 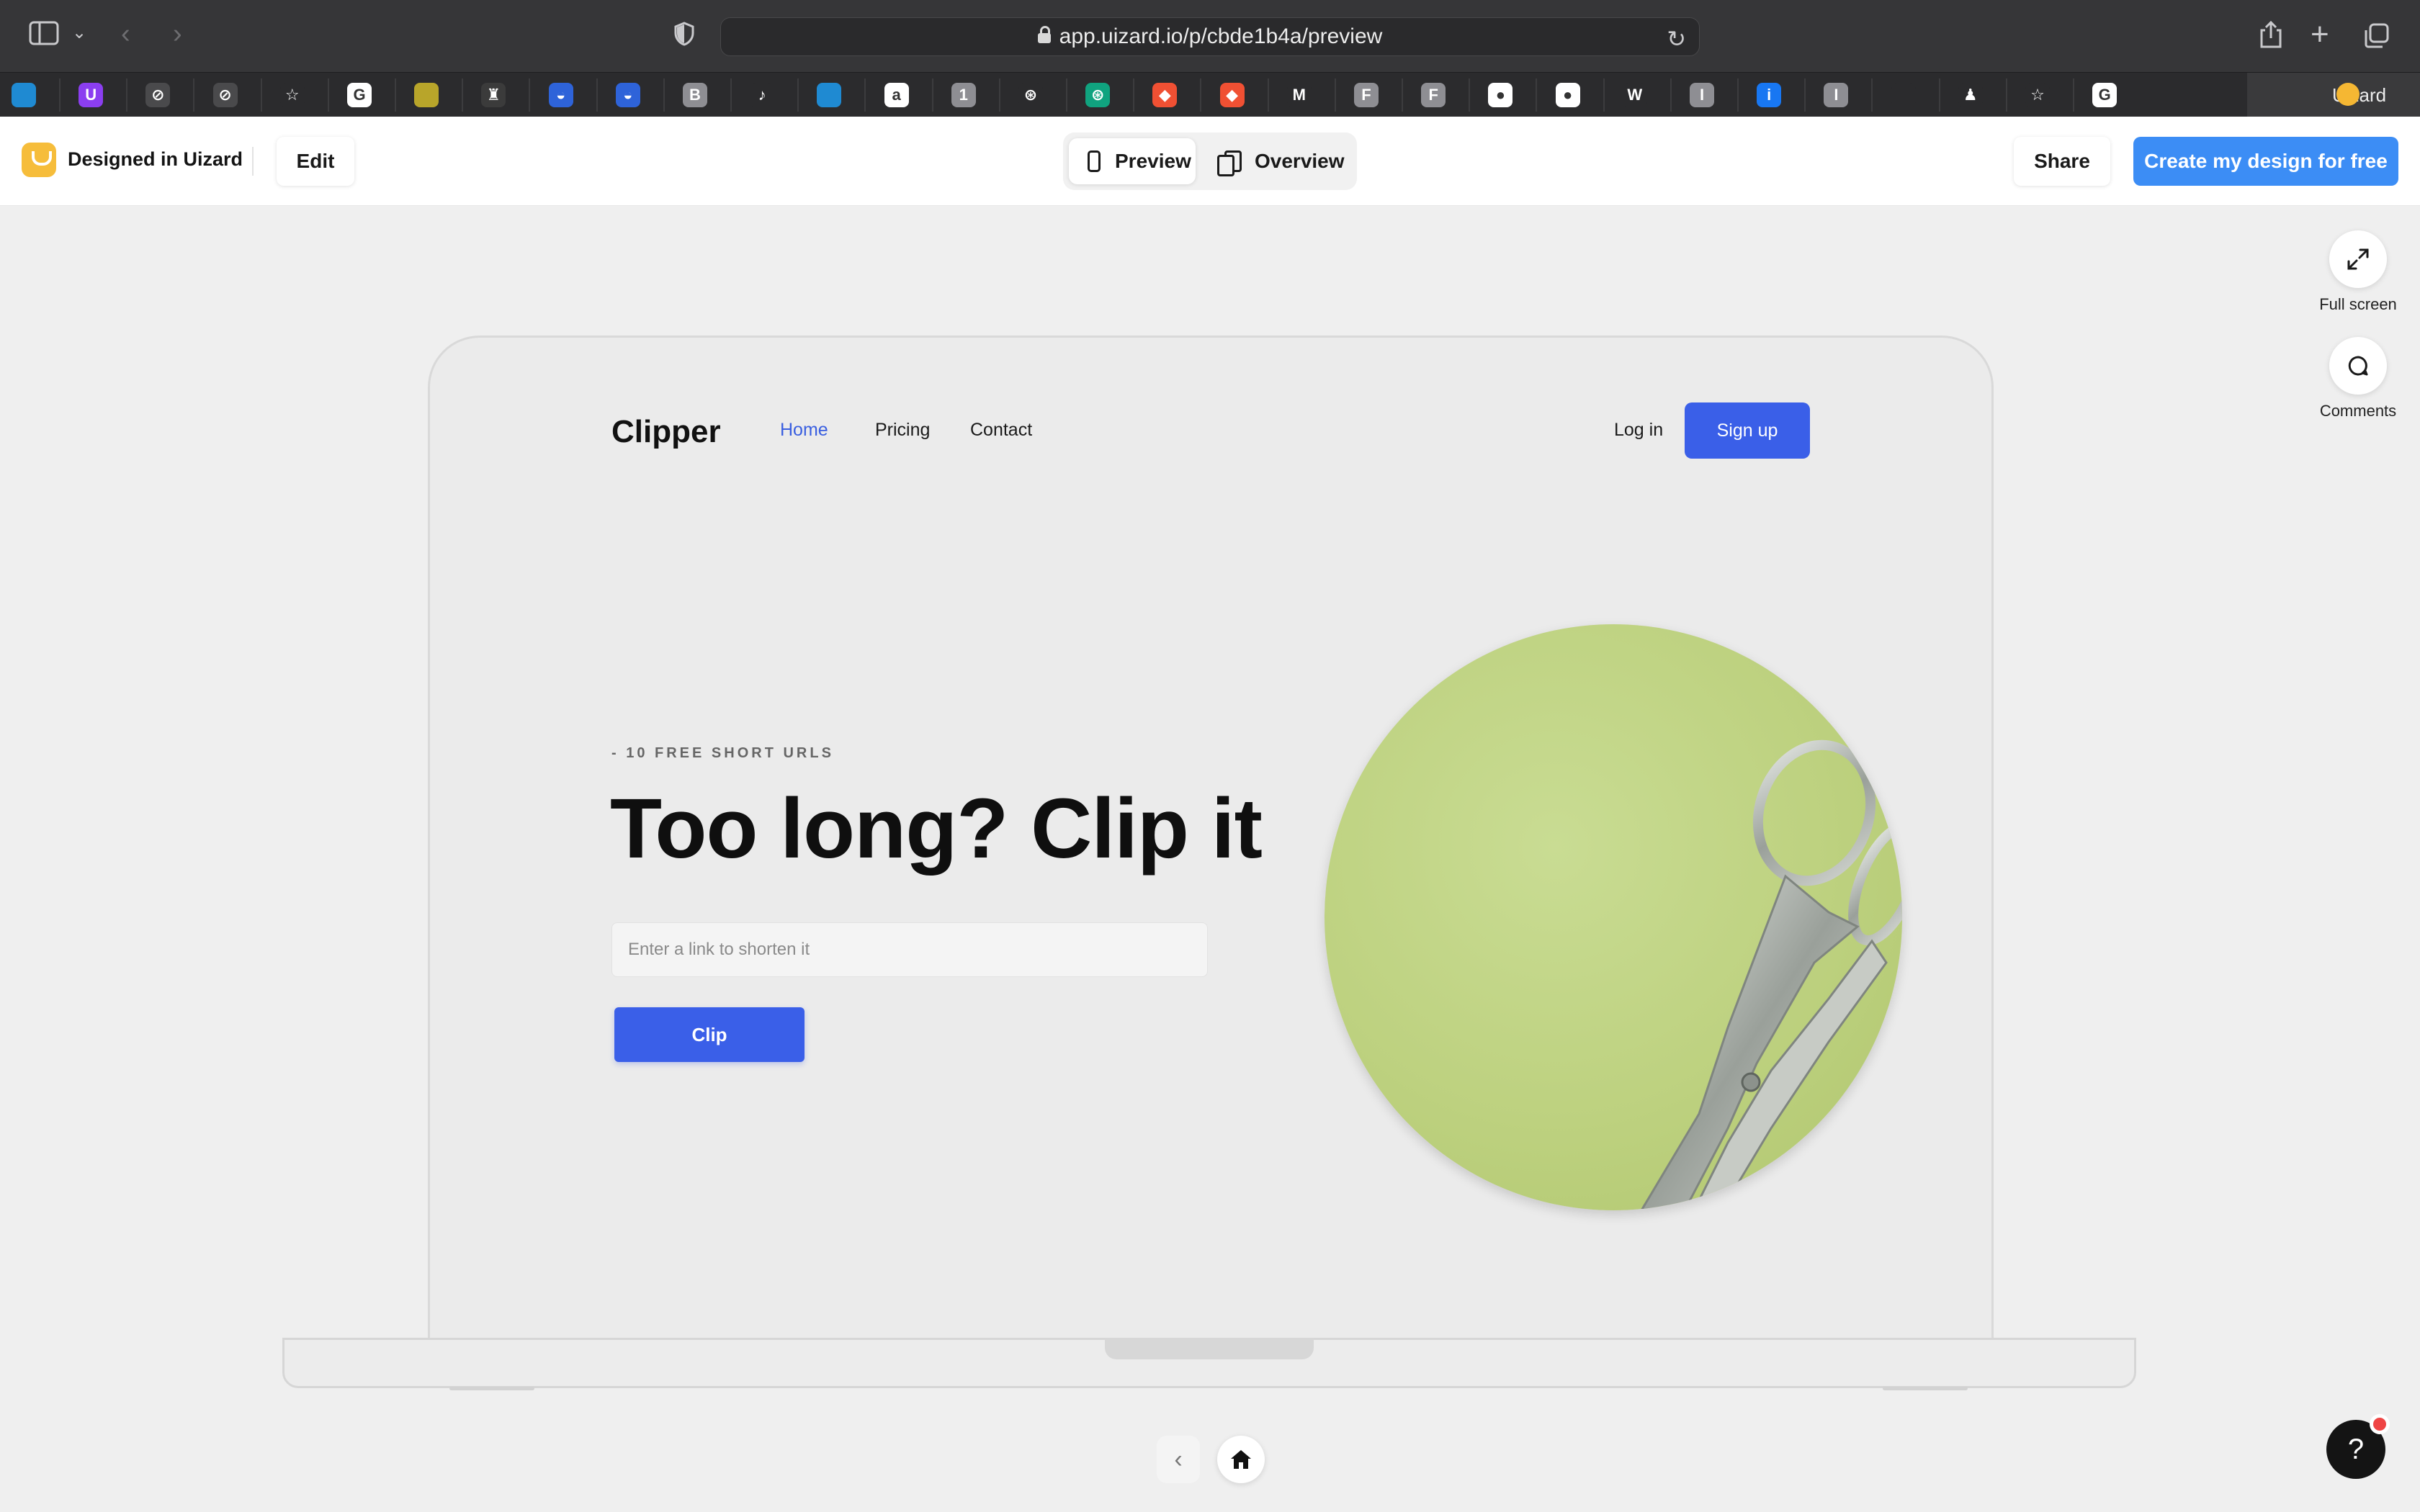 What do you see at coordinates (315, 161) in the screenshot?
I see `edit-button: Edit` at bounding box center [315, 161].